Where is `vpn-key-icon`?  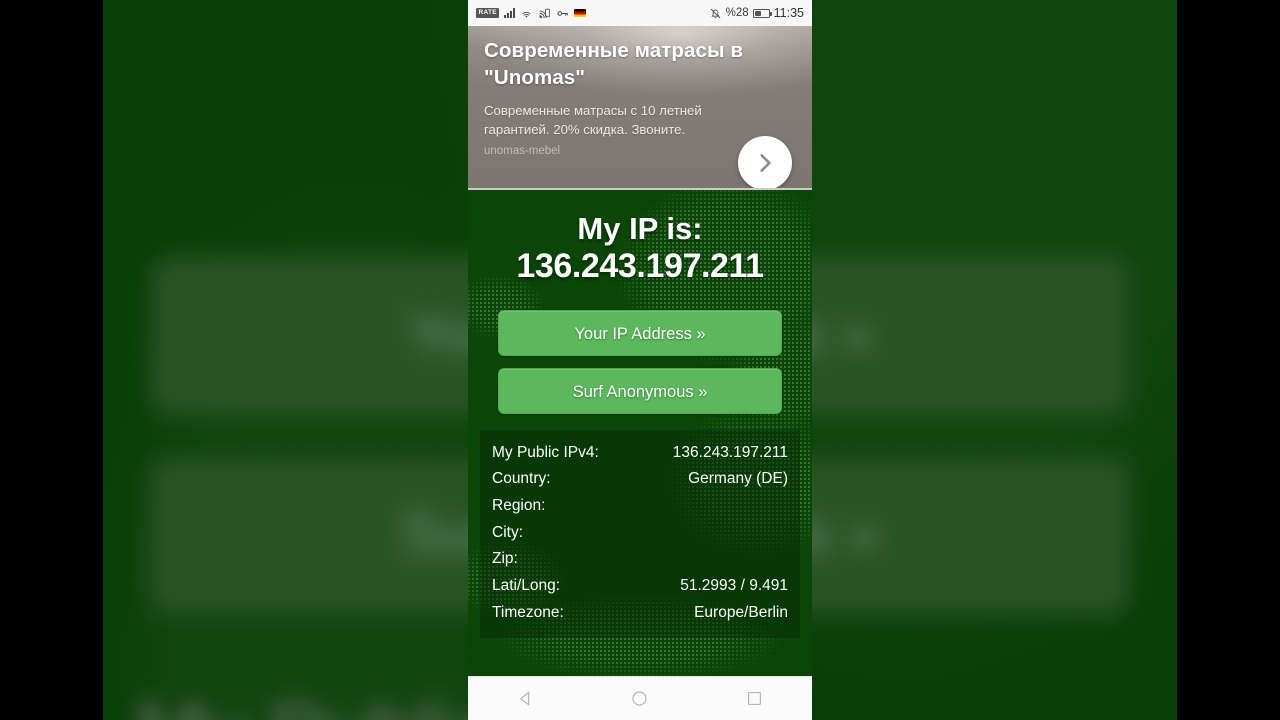
vpn-key-icon is located at coordinates (562, 13).